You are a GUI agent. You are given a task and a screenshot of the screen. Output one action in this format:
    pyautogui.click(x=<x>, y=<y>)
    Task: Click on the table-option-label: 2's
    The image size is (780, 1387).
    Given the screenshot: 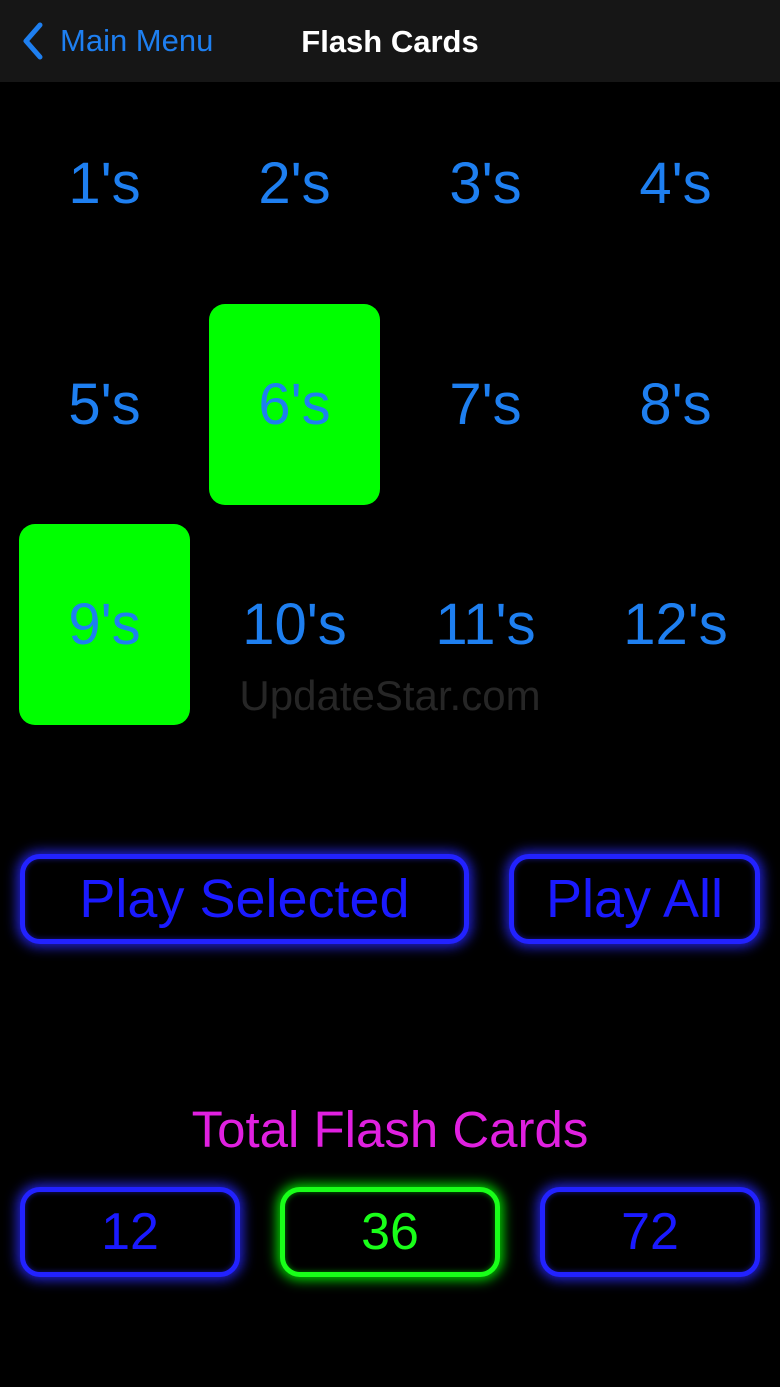 What is the action you would take?
    pyautogui.click(x=294, y=183)
    